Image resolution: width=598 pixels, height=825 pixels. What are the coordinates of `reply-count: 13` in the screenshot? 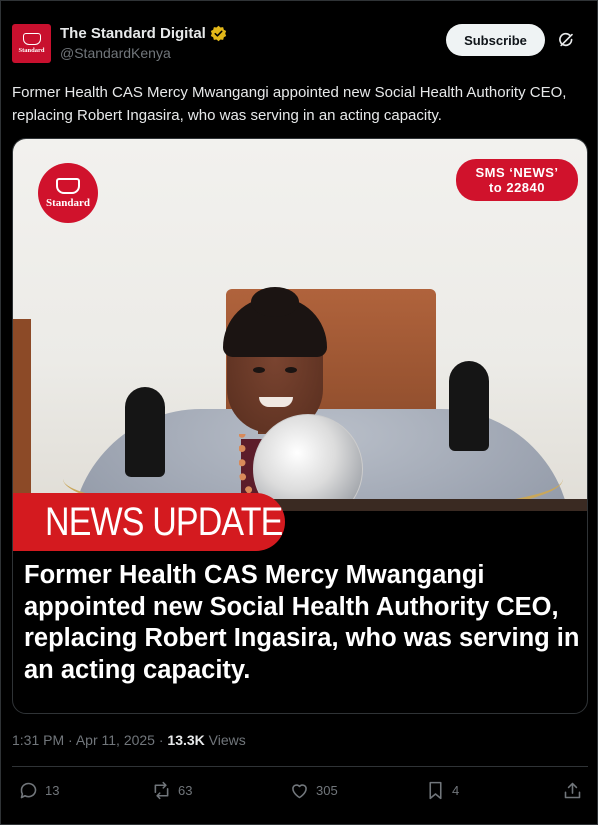 It's located at (52, 790).